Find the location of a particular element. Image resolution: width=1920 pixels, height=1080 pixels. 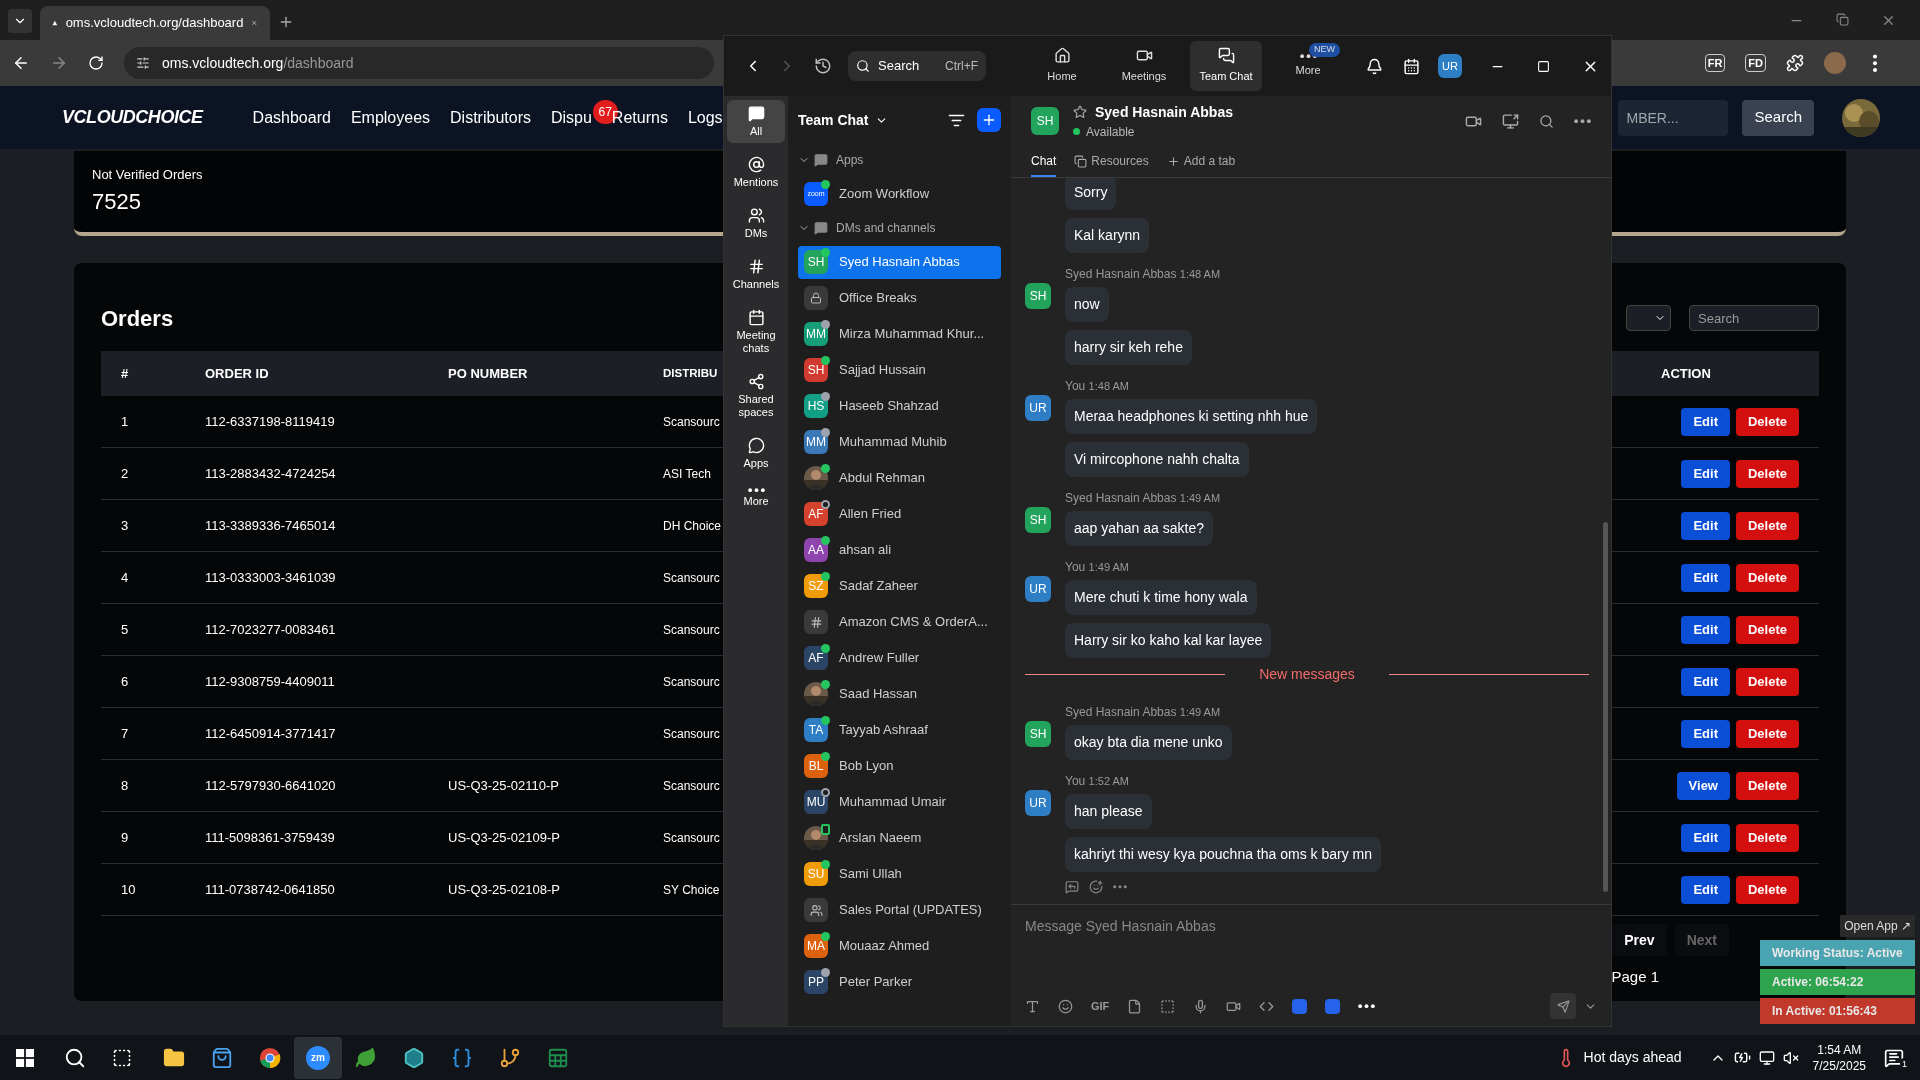

extension-icon: FD is located at coordinates (1755, 63).